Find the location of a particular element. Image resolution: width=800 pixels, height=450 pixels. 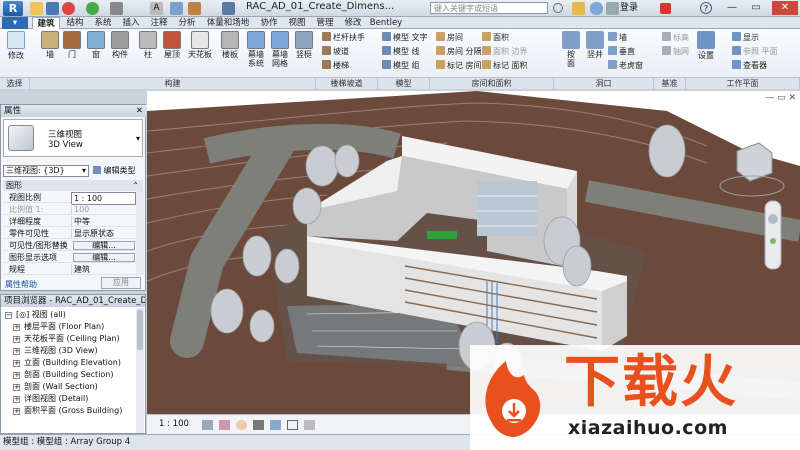

ribbon-build-3: 构件 is located at coordinates (120, 45).